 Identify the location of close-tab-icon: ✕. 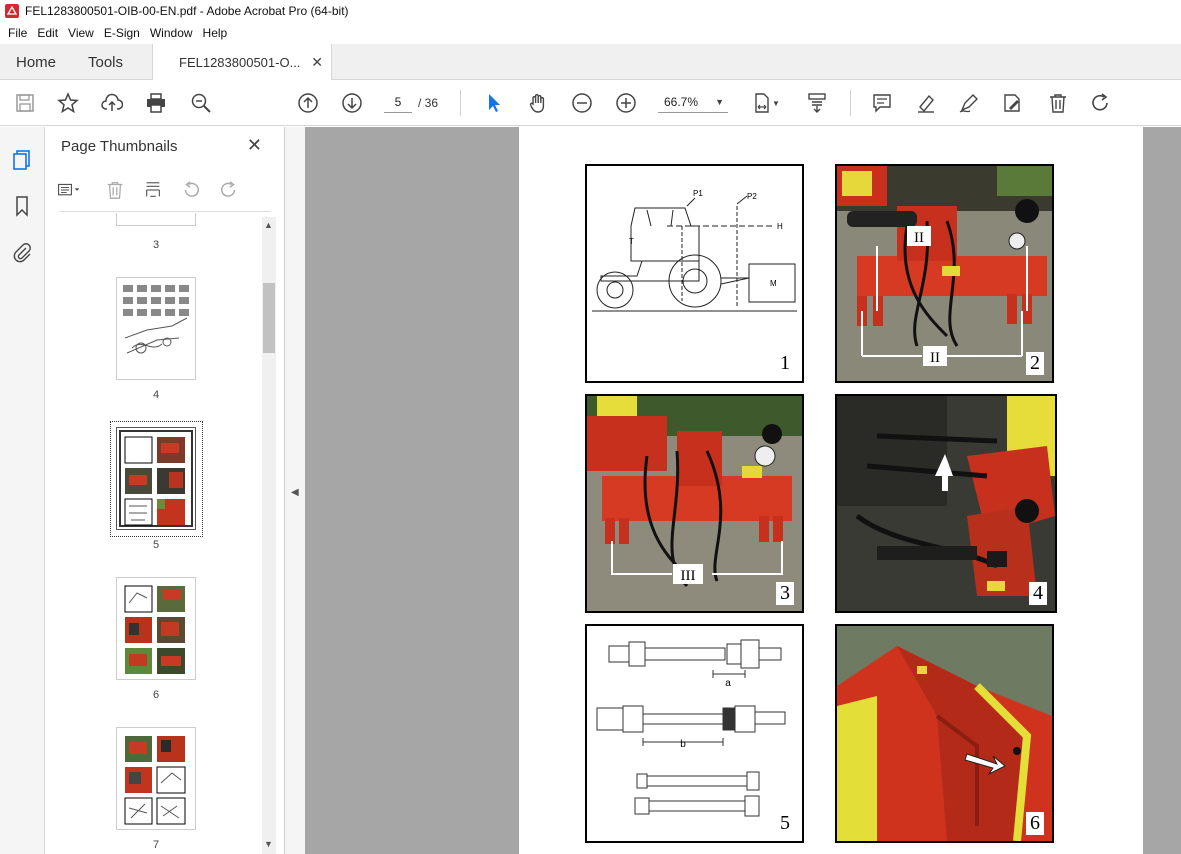
(317, 62).